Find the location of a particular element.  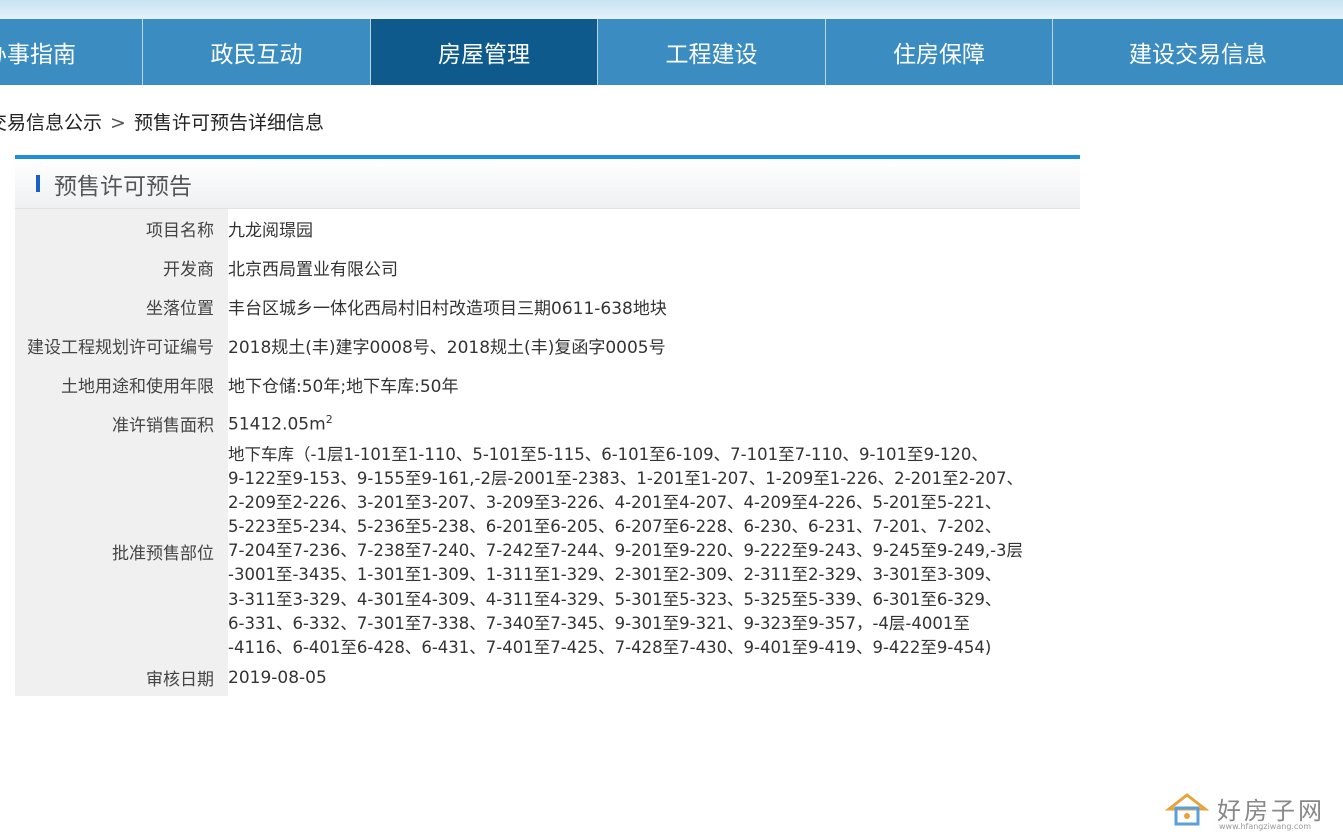

permit-number-value: 2018规土(丰)建字0008号、2018规土(丰)复函字0005号 is located at coordinates (447, 348).